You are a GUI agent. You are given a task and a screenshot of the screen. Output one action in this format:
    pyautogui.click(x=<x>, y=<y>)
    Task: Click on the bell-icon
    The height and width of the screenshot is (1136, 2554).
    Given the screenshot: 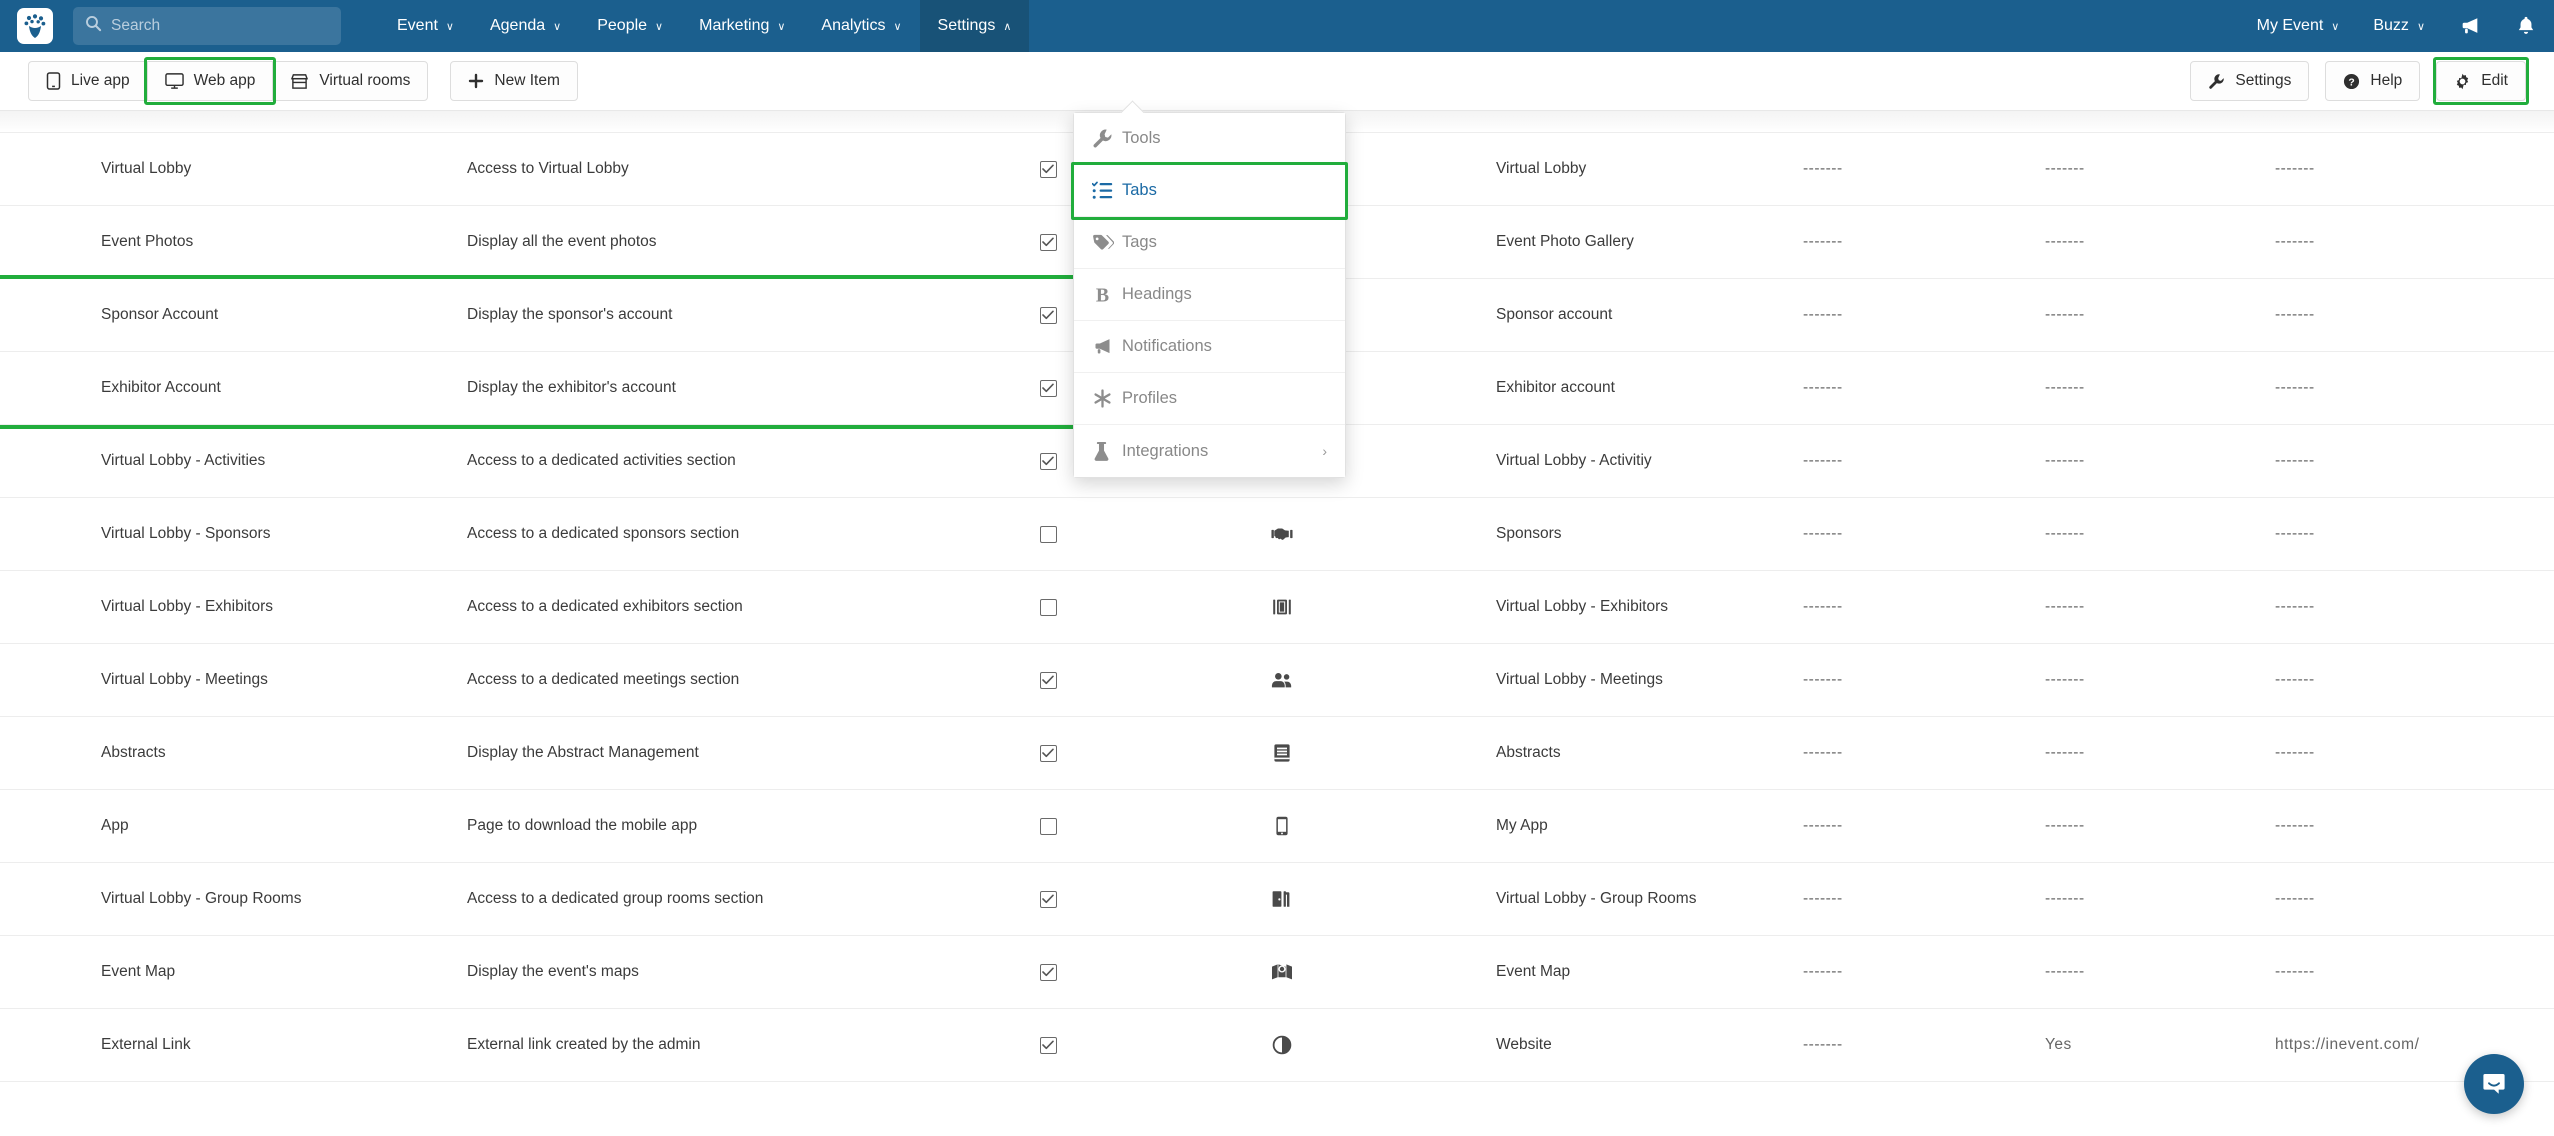 What is the action you would take?
    pyautogui.click(x=2526, y=26)
    